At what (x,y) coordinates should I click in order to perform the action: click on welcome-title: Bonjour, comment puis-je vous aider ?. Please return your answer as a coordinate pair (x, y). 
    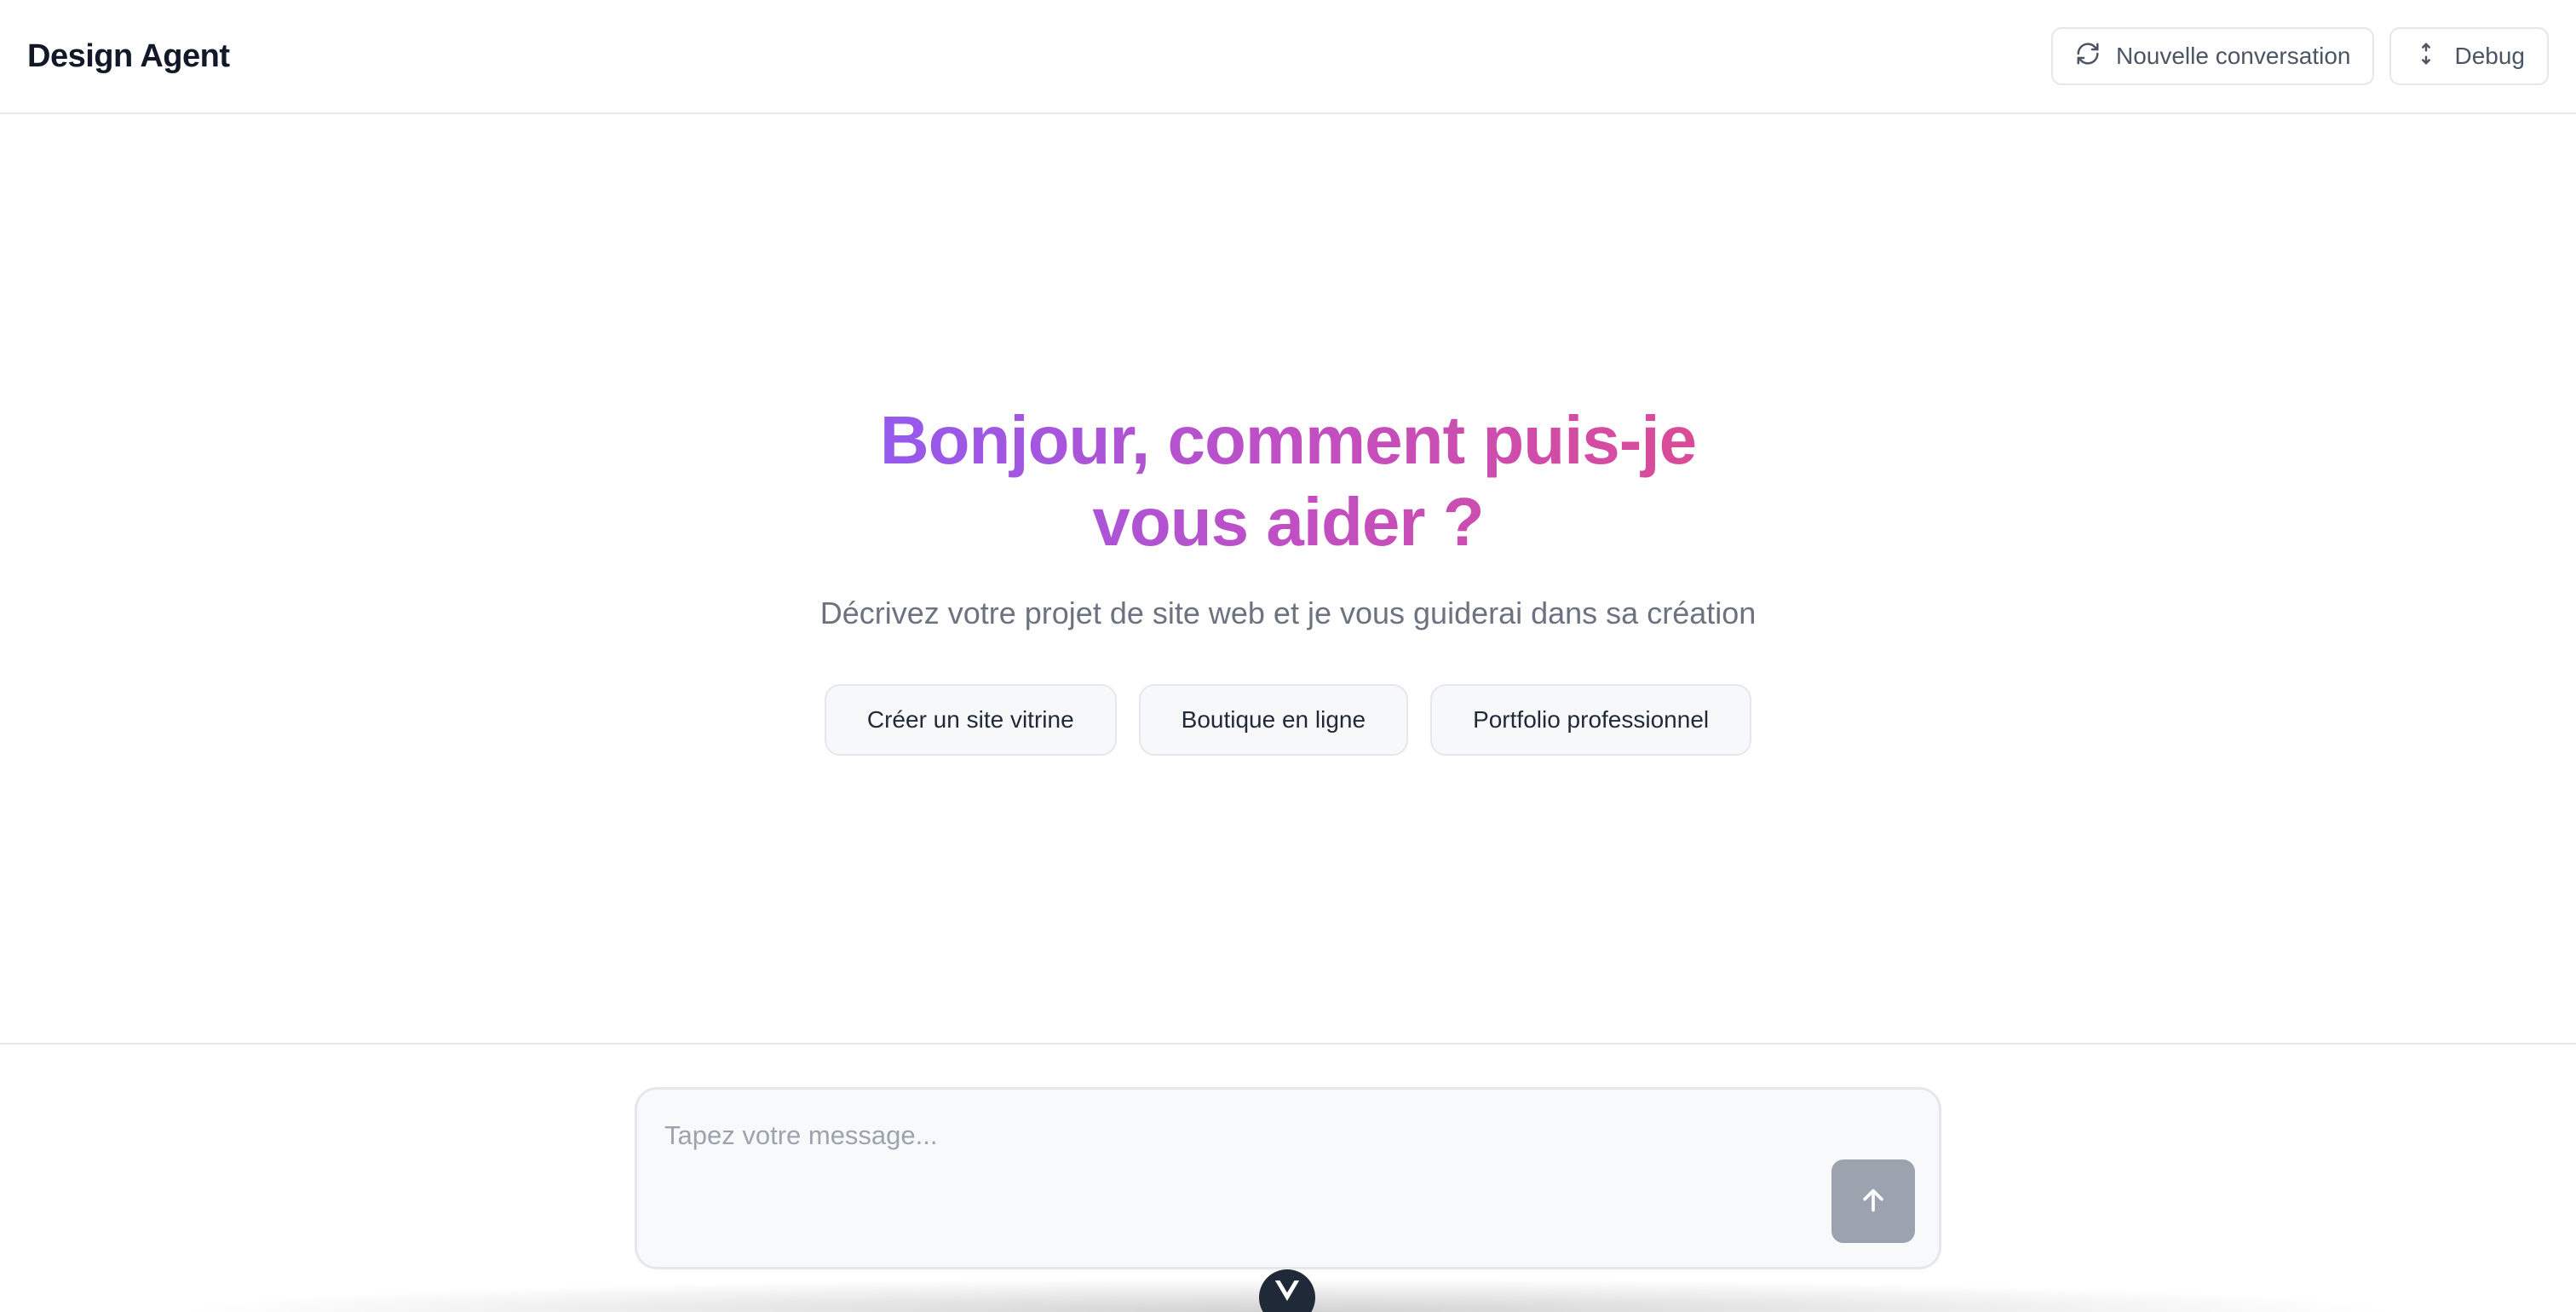
    Looking at the image, I should click on (1288, 481).